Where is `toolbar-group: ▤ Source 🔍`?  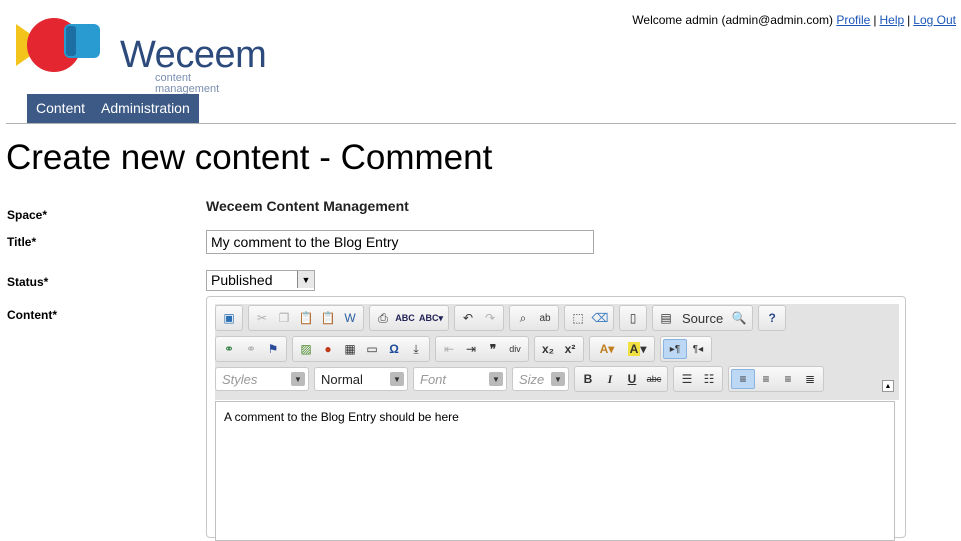 toolbar-group: ▤ Source 🔍 is located at coordinates (703, 318).